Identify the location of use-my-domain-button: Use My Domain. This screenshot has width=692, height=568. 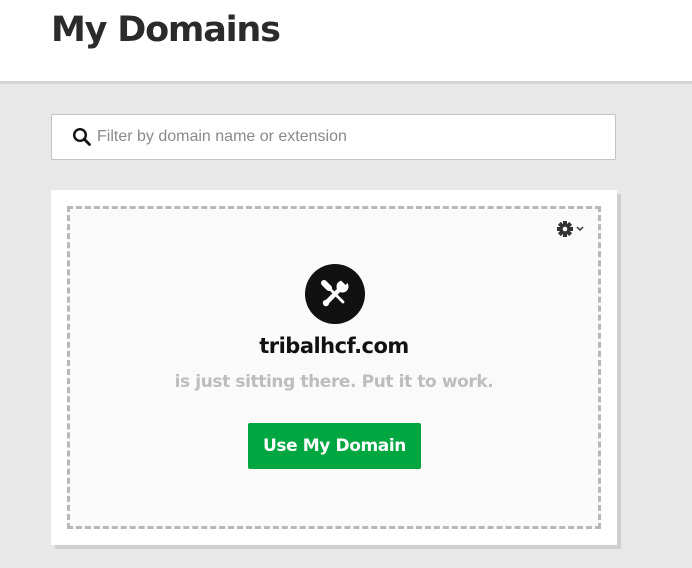
(334, 446).